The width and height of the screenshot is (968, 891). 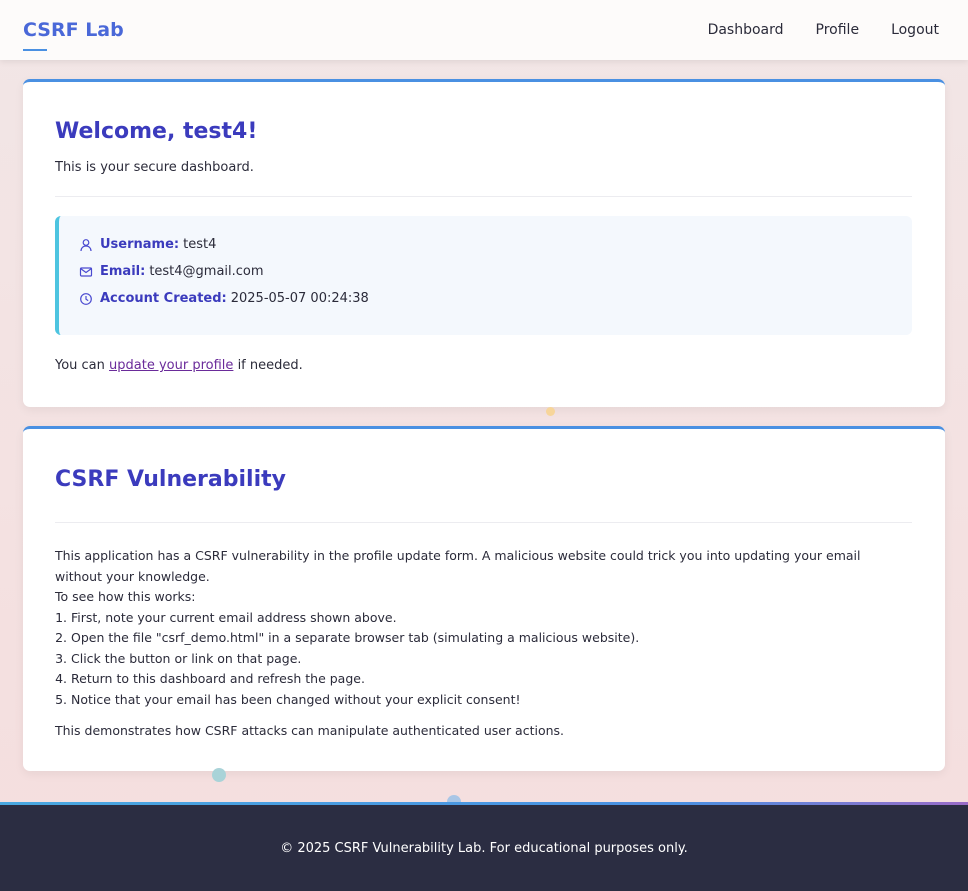 I want to click on nav-links: Dashboard Profile Logout, so click(x=823, y=30).